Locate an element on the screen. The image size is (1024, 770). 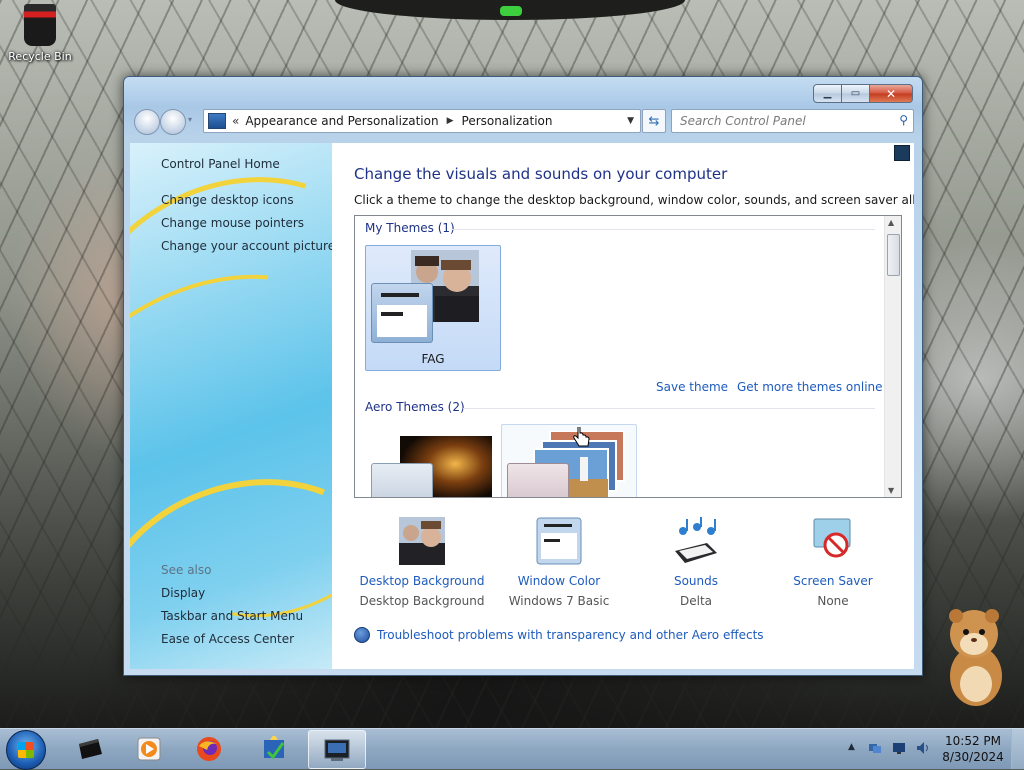
address-dropdown-icon: ▼ is located at coordinates (630, 121).